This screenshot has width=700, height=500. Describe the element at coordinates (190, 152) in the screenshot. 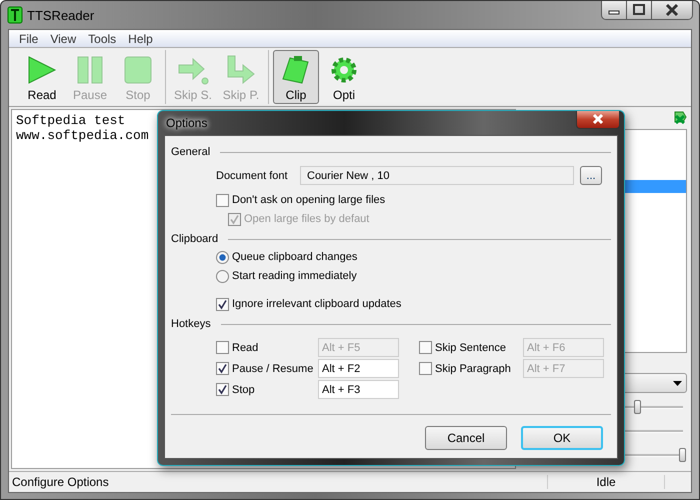

I see `section-heading: General` at that location.